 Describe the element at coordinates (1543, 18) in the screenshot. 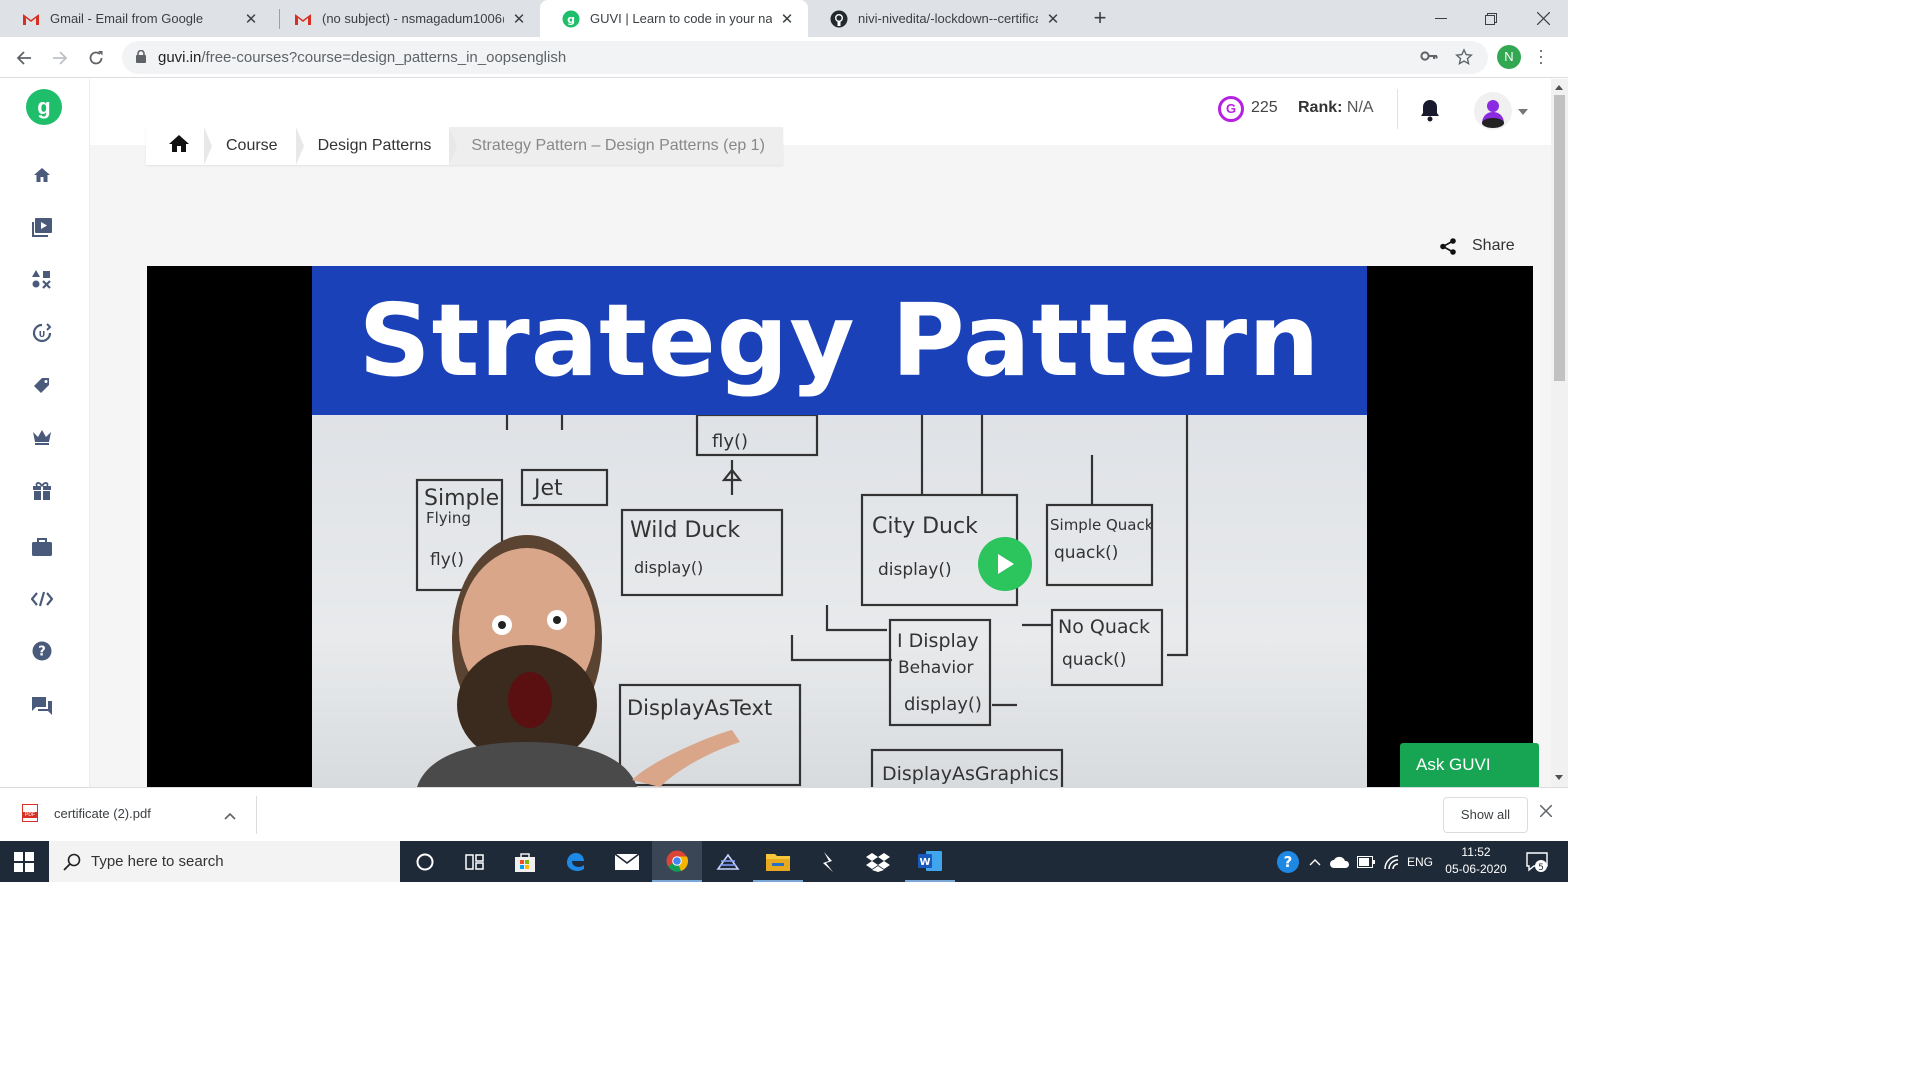

I see `close-window-icon` at that location.